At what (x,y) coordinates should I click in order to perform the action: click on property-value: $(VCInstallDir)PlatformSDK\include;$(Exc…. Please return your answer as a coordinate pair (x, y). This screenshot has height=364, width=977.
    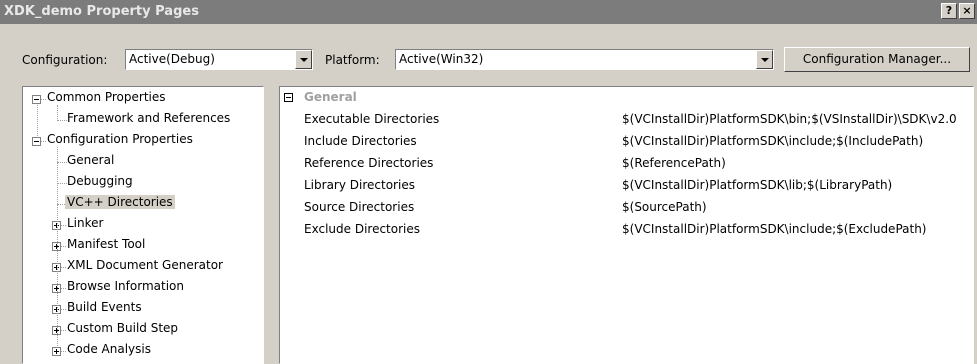
    Looking at the image, I should click on (774, 229).